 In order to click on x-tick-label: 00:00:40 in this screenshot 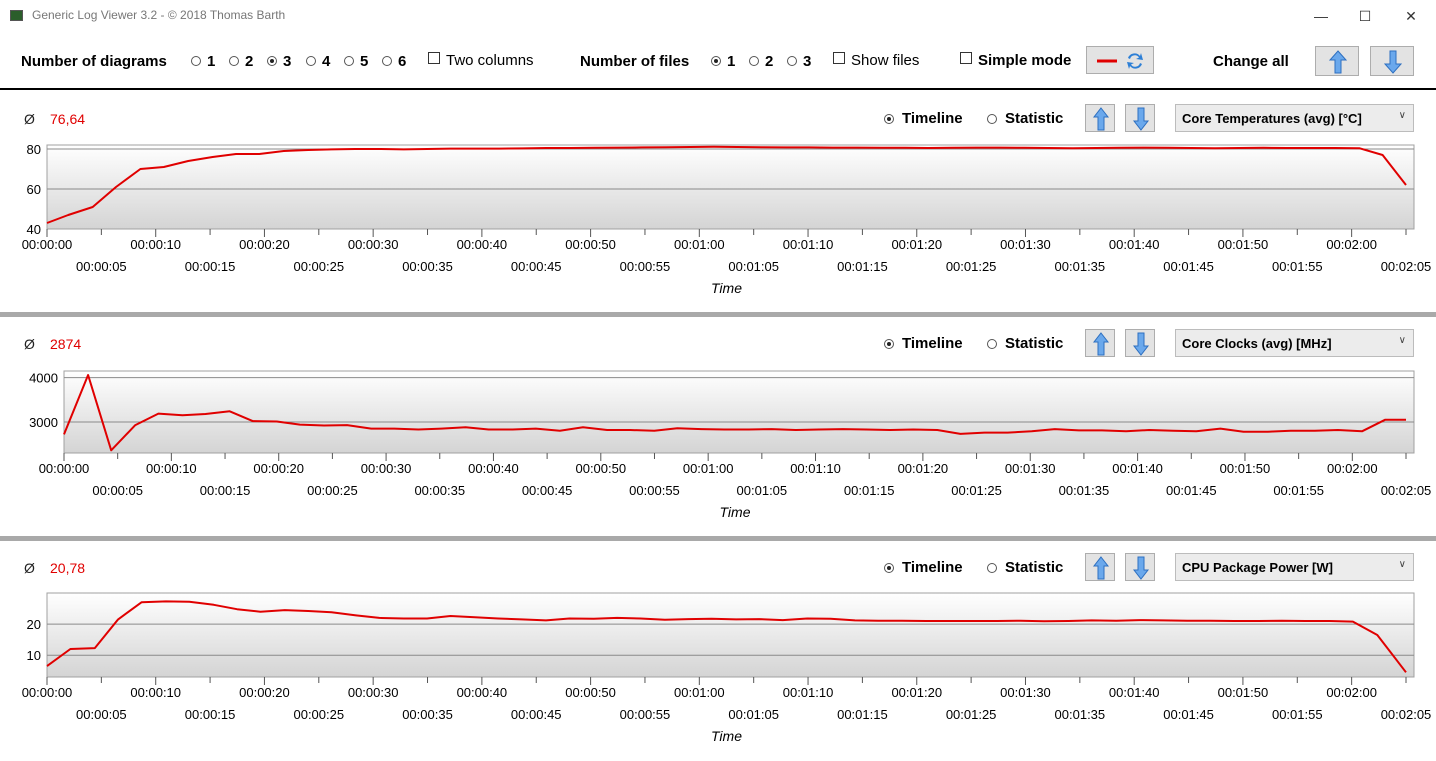, I will do `click(482, 692)`.